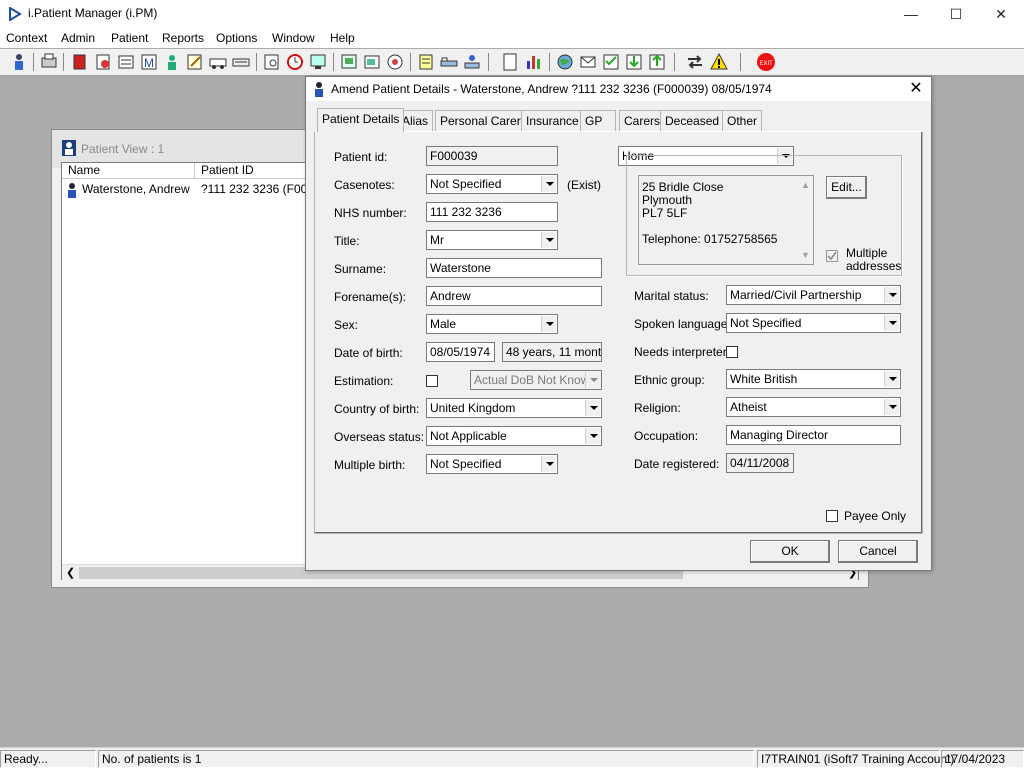 The image size is (1024, 768). I want to click on tab-other: Other, so click(742, 120).